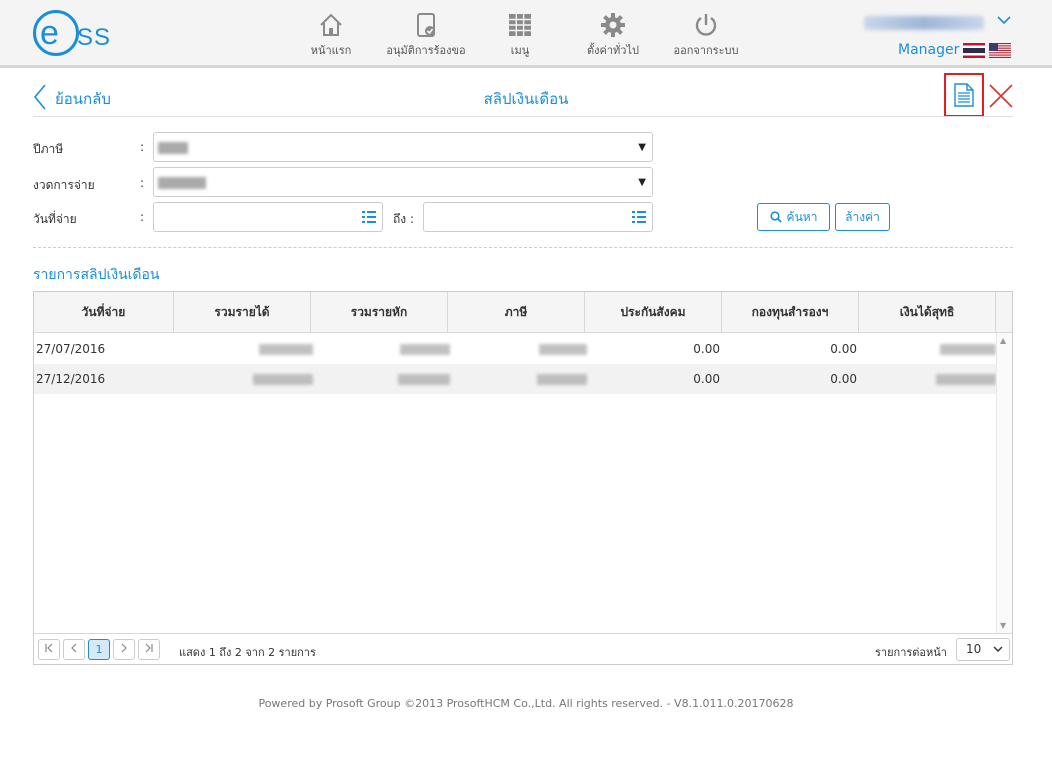 This screenshot has height=771, width=1052. What do you see at coordinates (523, 116) in the screenshot?
I see `header-divider` at bounding box center [523, 116].